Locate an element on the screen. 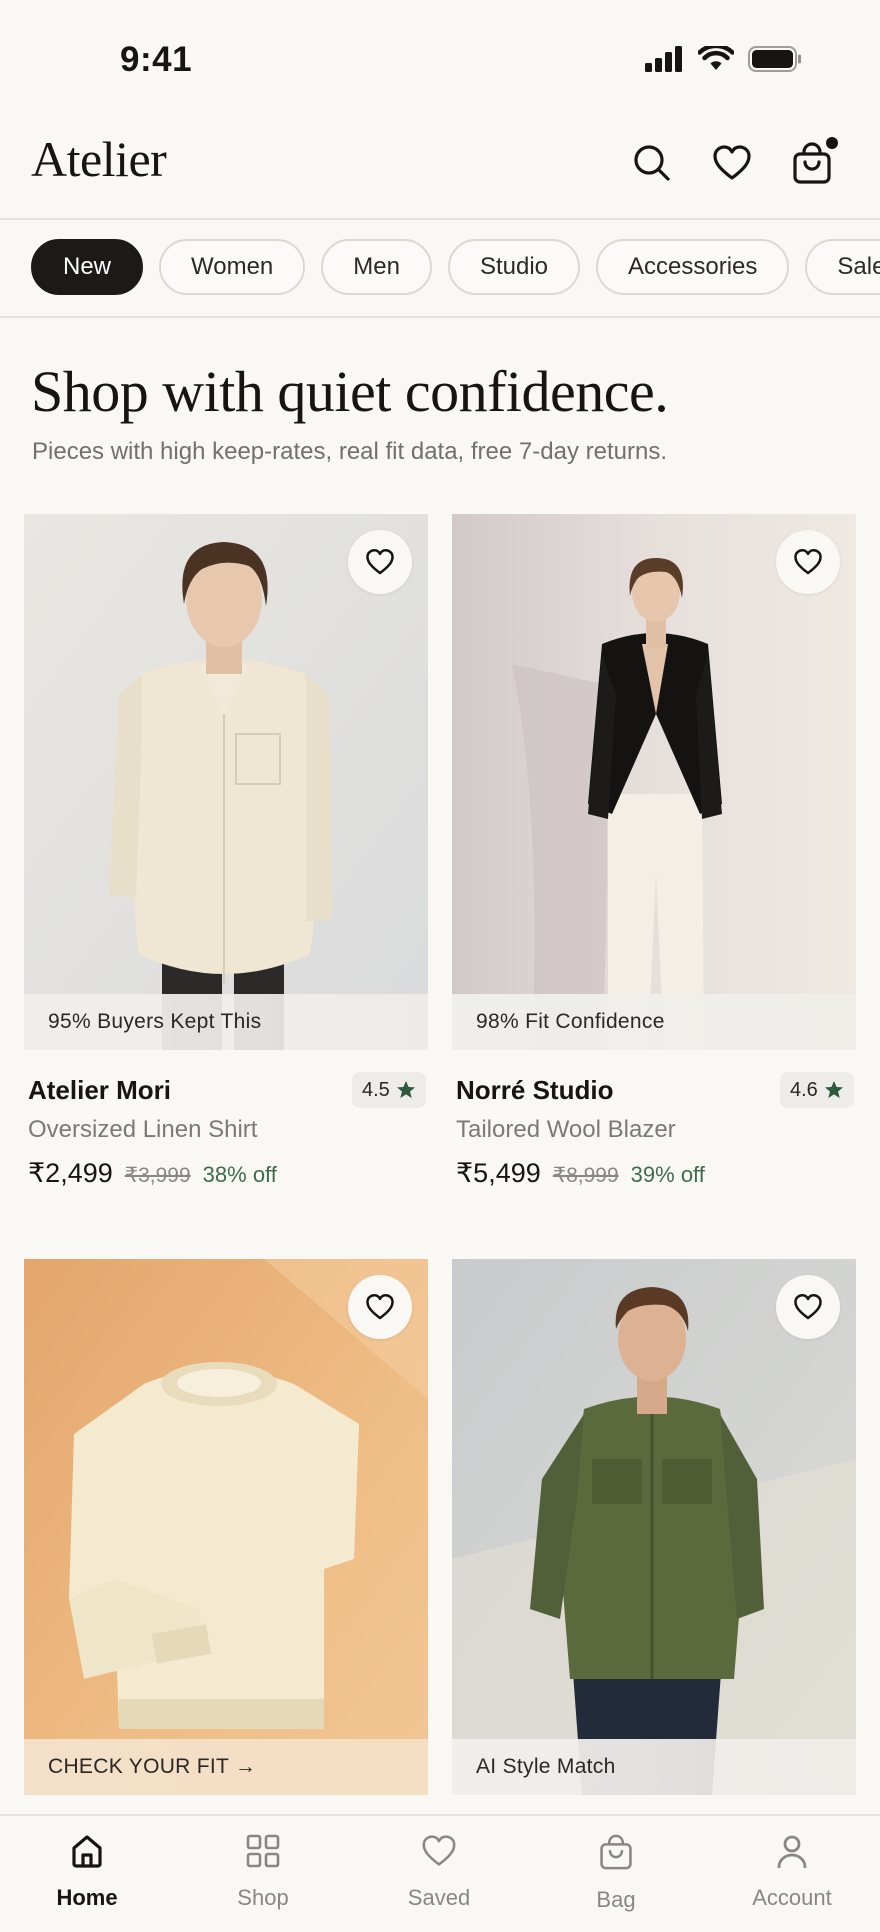 The height and width of the screenshot is (1932, 880). chip-women: Women is located at coordinates (232, 267).